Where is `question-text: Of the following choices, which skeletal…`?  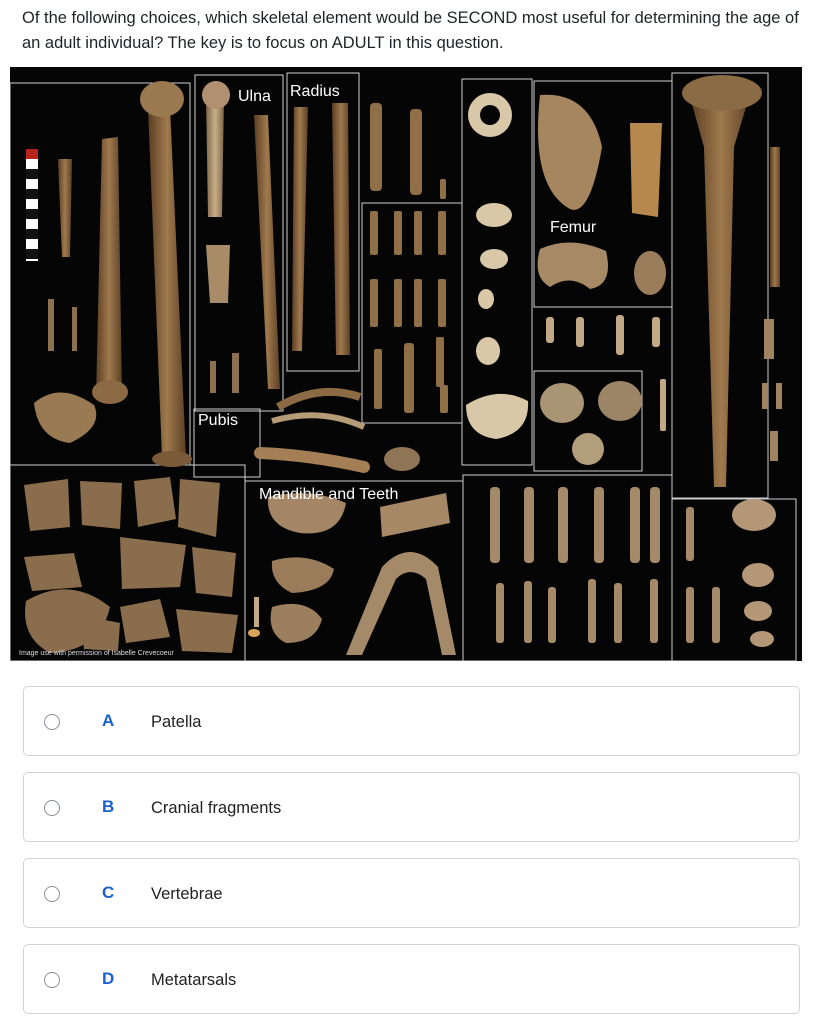
question-text: Of the following choices, which skeletal… is located at coordinates (410, 30).